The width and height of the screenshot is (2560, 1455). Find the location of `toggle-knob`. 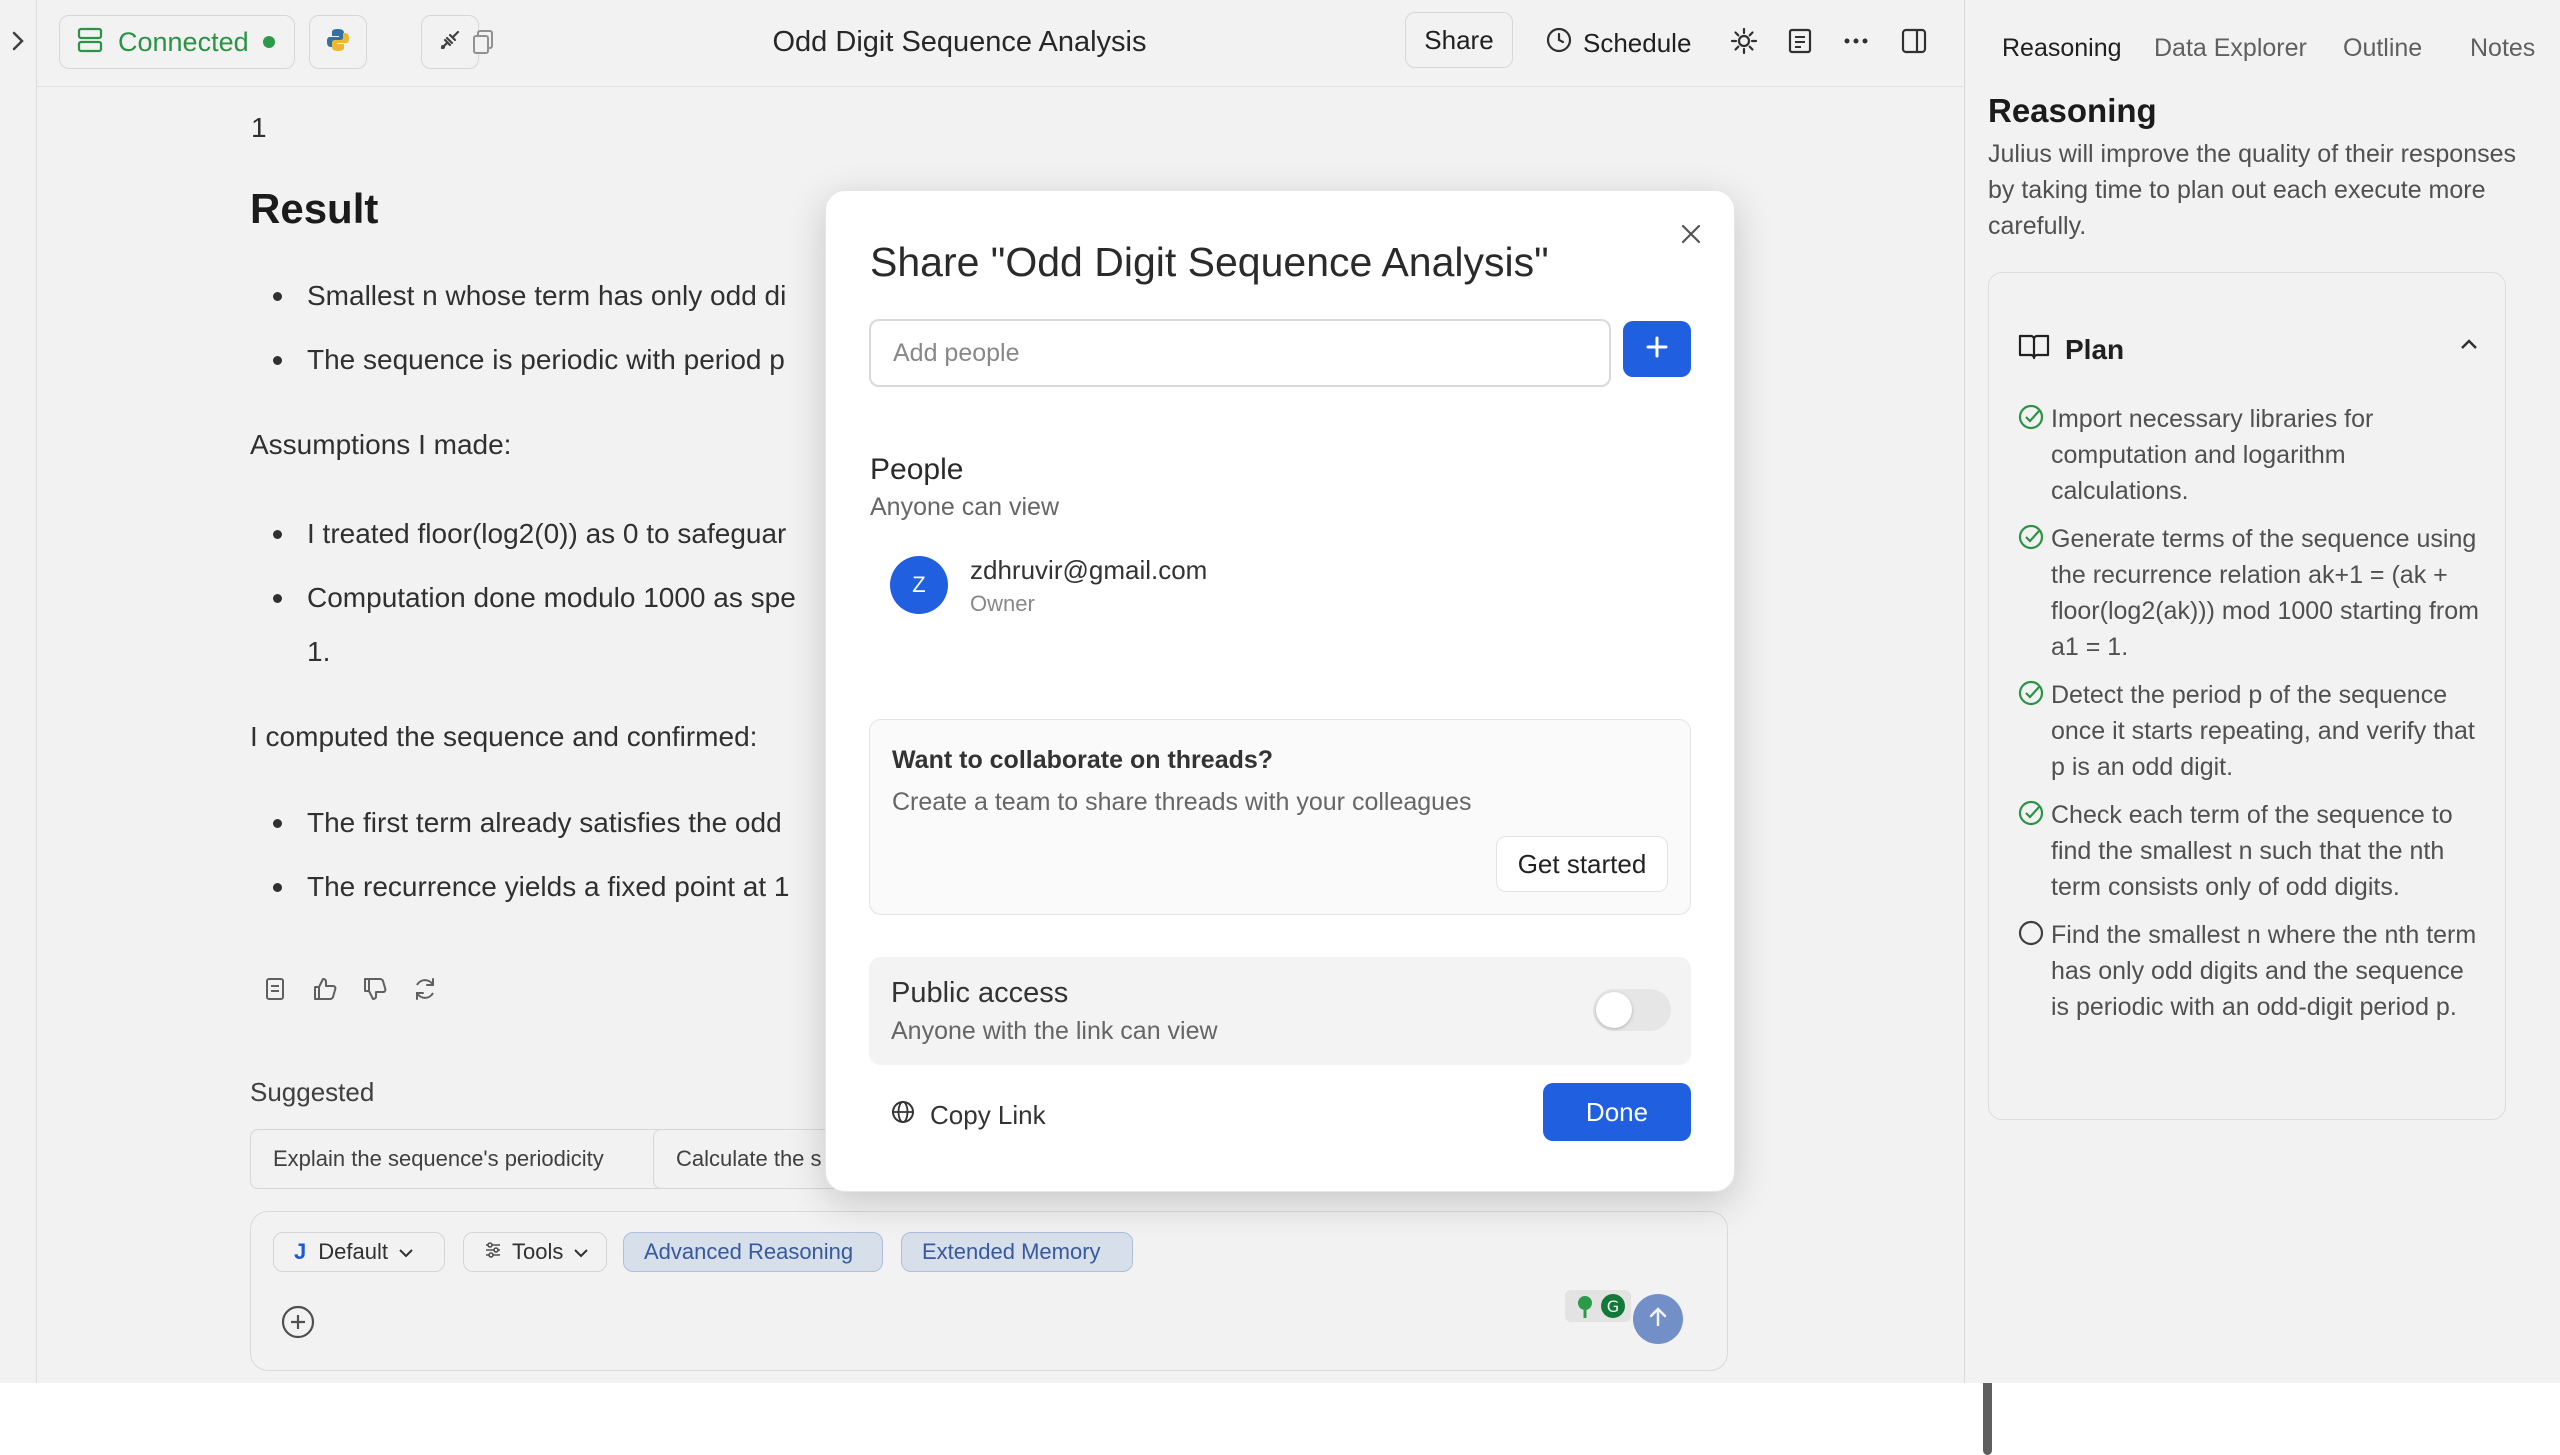

toggle-knob is located at coordinates (1614, 1010).